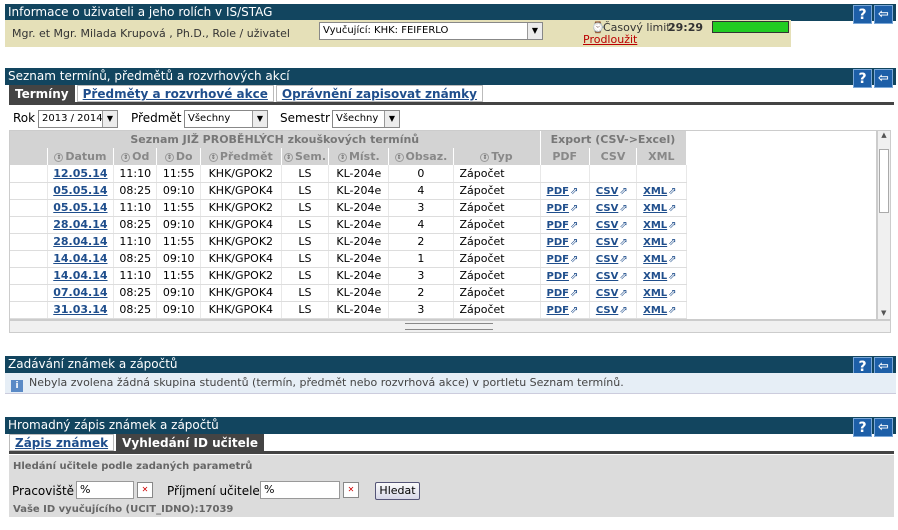 This screenshot has height=530, width=898. Describe the element at coordinates (359, 156) in the screenshot. I see `col-mist: ⇕ Míst.` at that location.